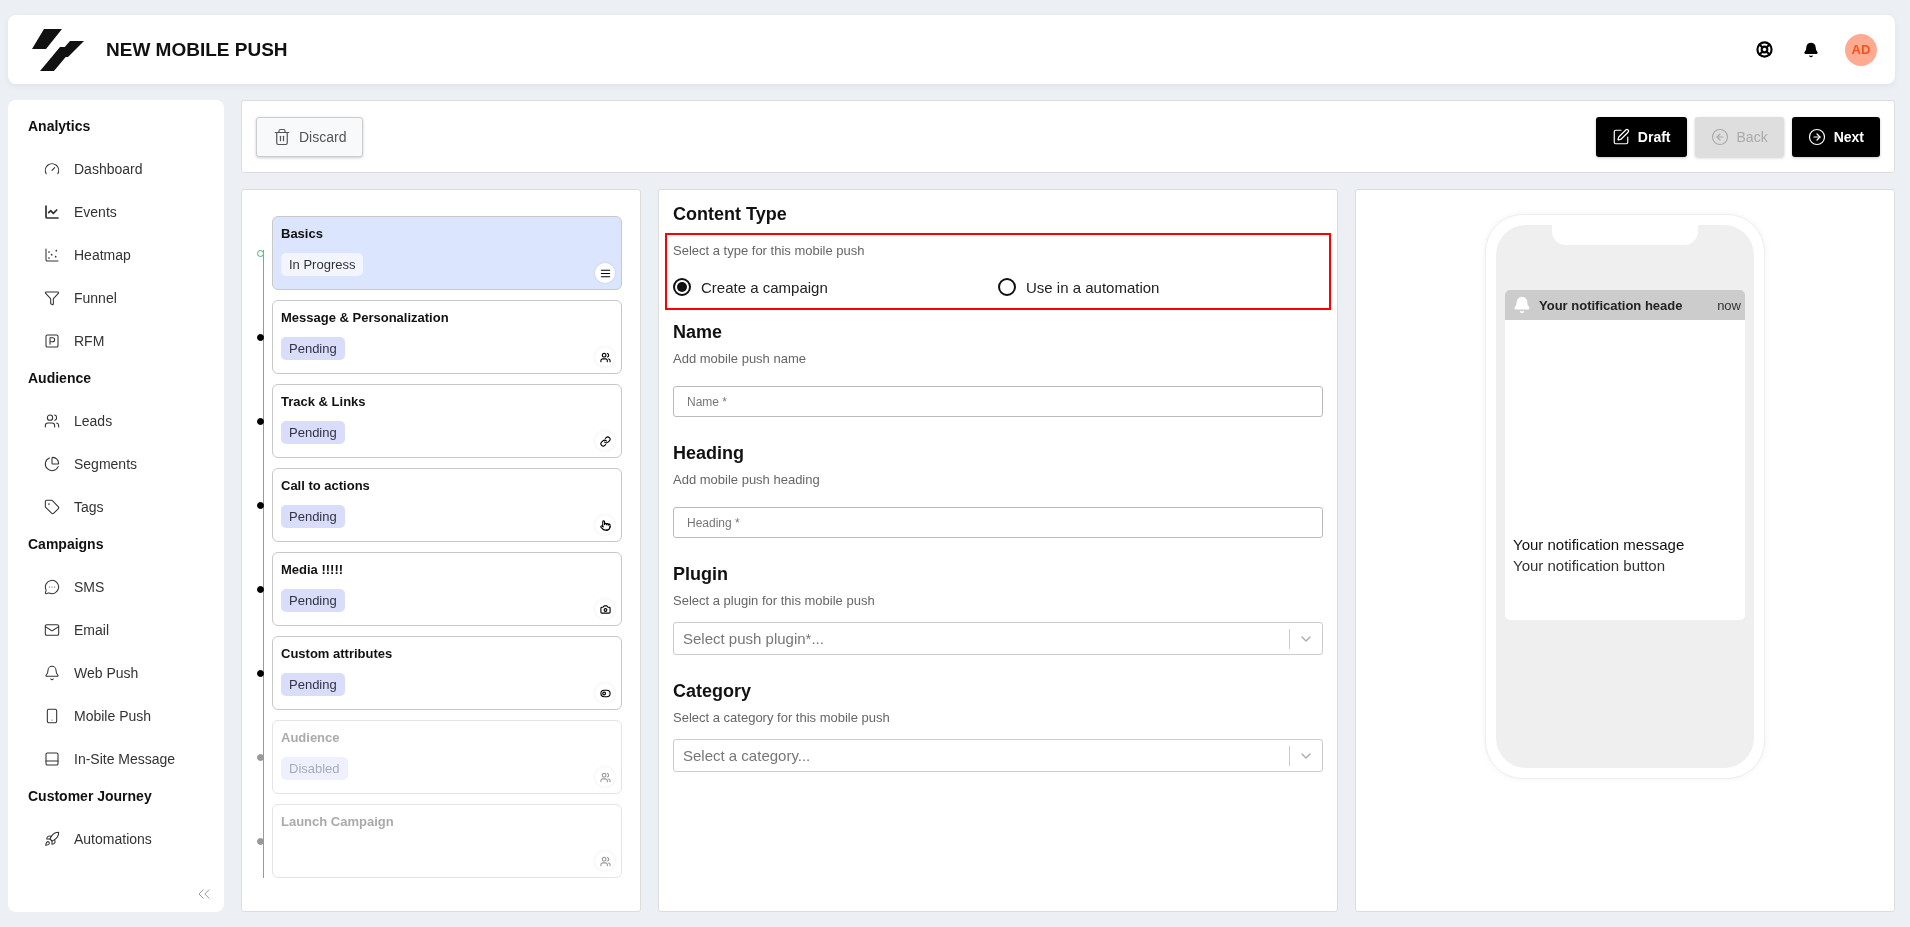  What do you see at coordinates (701, 574) in the screenshot?
I see `section-heading: Plugin` at bounding box center [701, 574].